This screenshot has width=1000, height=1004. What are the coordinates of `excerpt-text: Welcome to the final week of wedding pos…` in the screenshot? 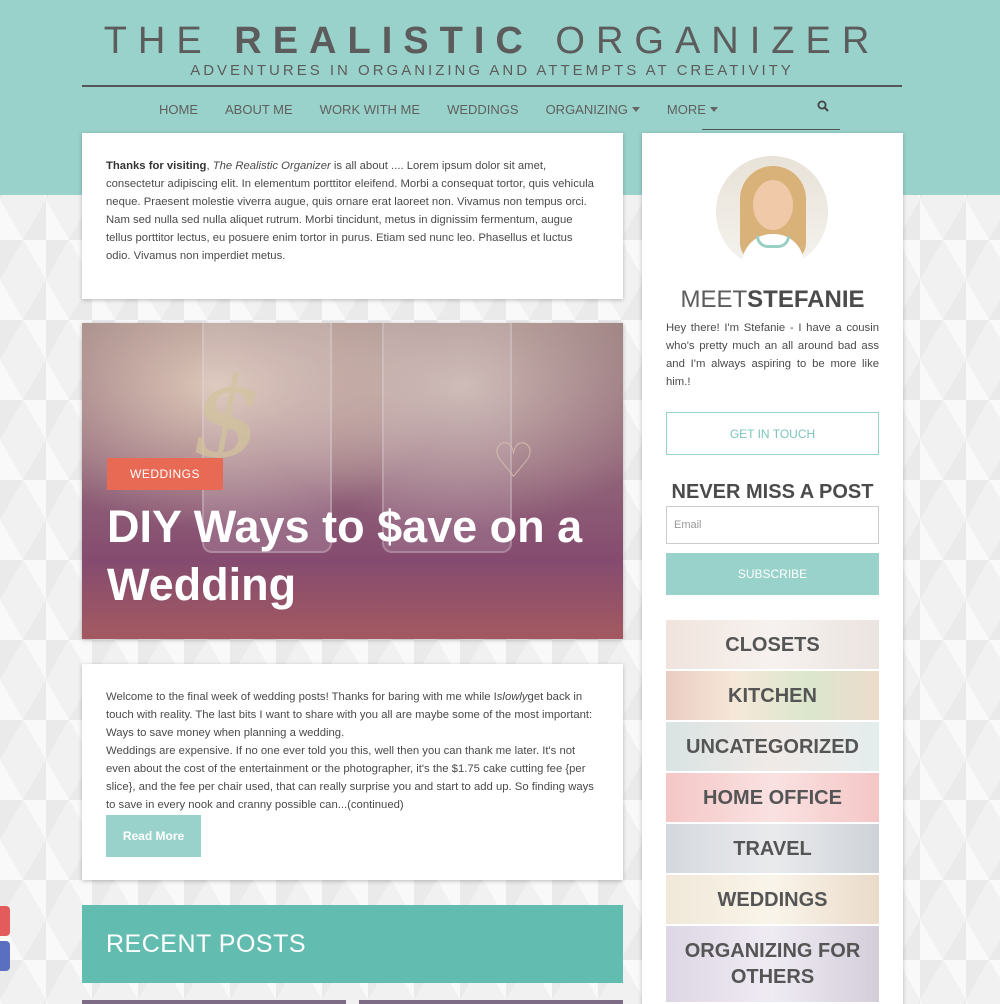 It's located at (301, 697).